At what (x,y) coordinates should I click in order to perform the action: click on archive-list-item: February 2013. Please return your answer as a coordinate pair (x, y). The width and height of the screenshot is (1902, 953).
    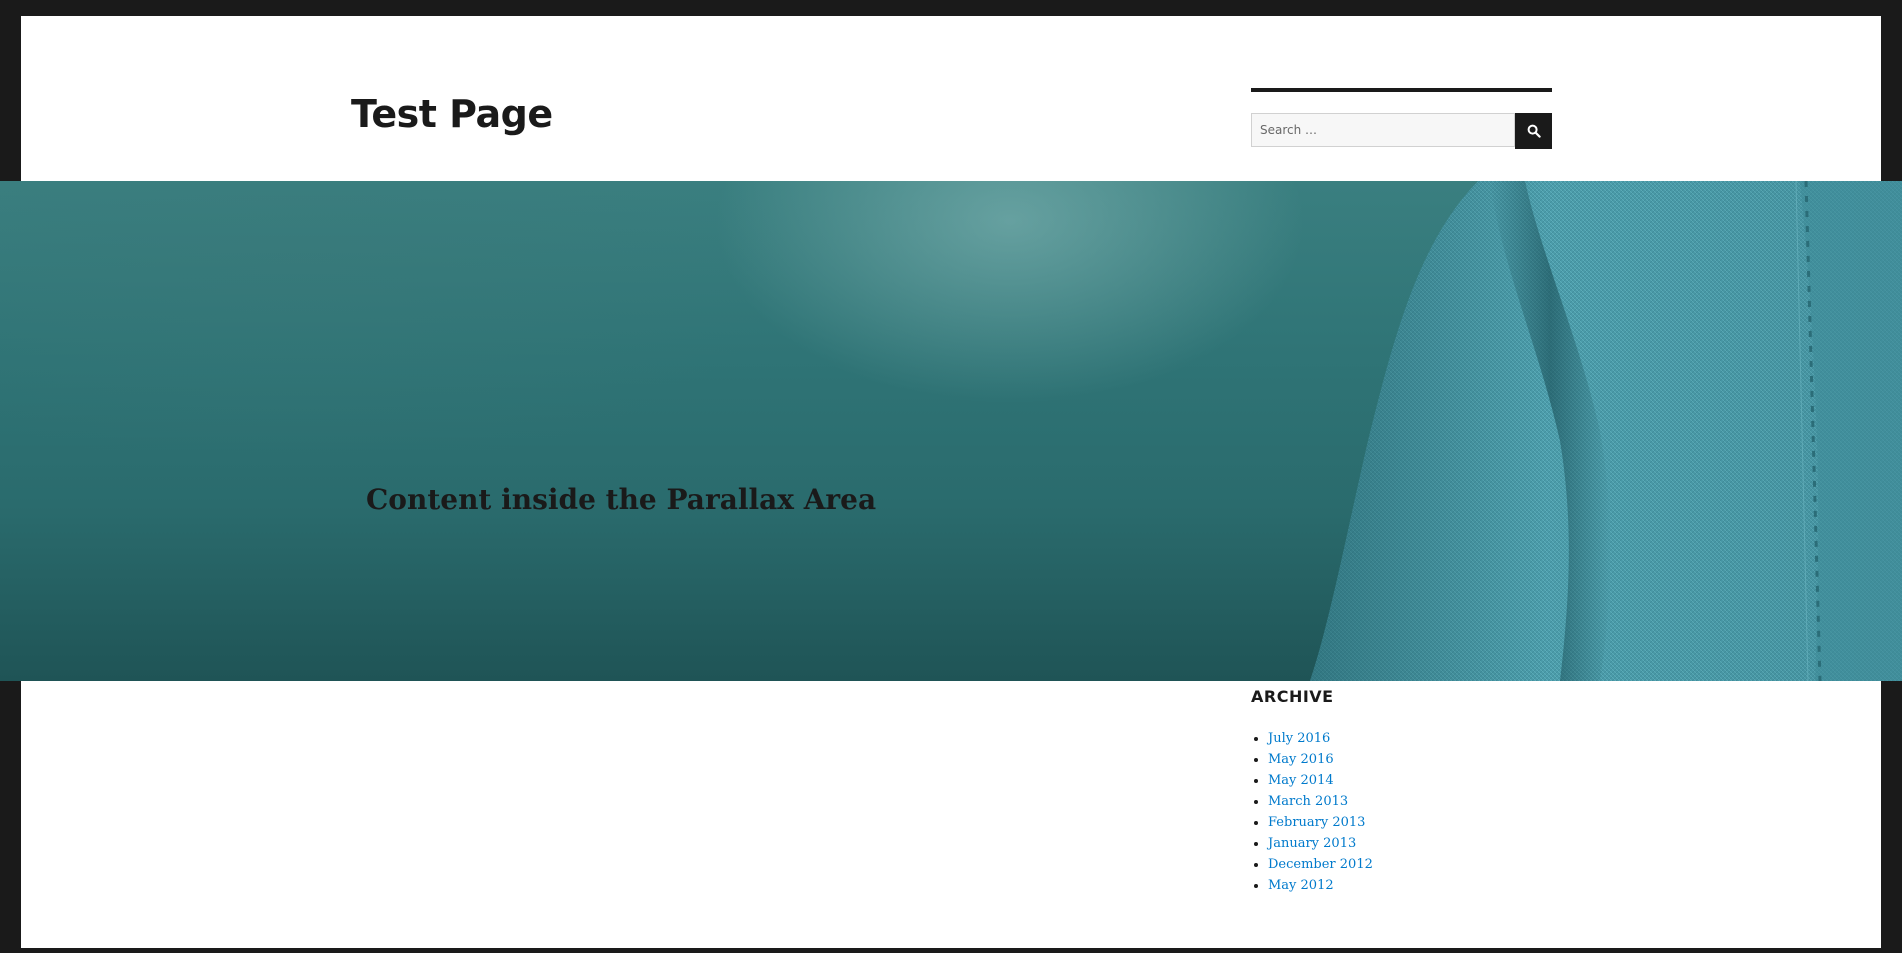
    Looking at the image, I should click on (1320, 822).